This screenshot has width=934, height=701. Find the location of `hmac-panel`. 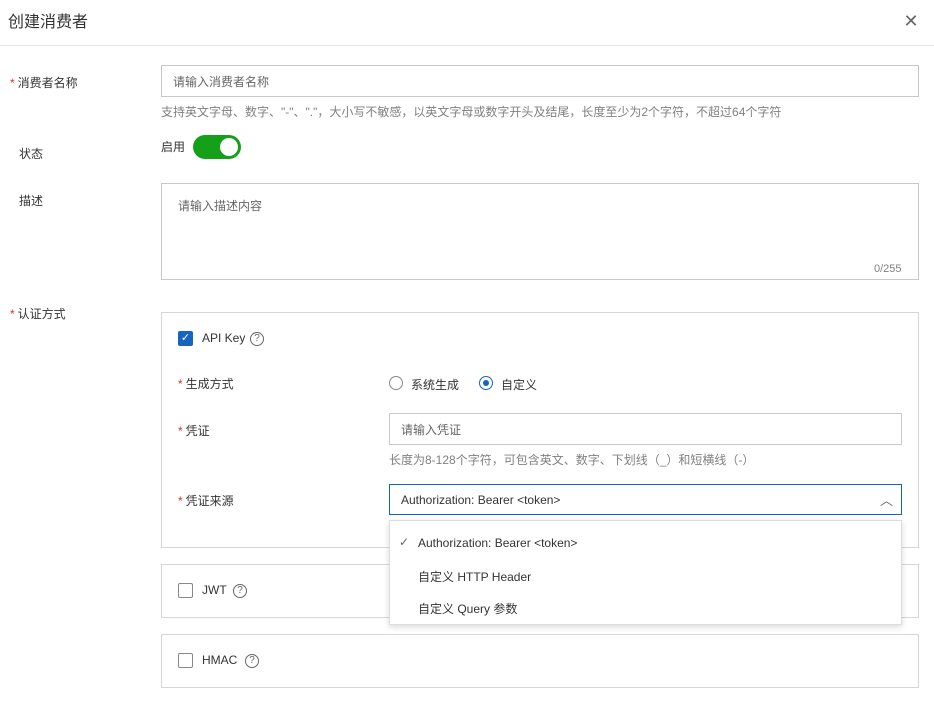

hmac-panel is located at coordinates (540, 661).